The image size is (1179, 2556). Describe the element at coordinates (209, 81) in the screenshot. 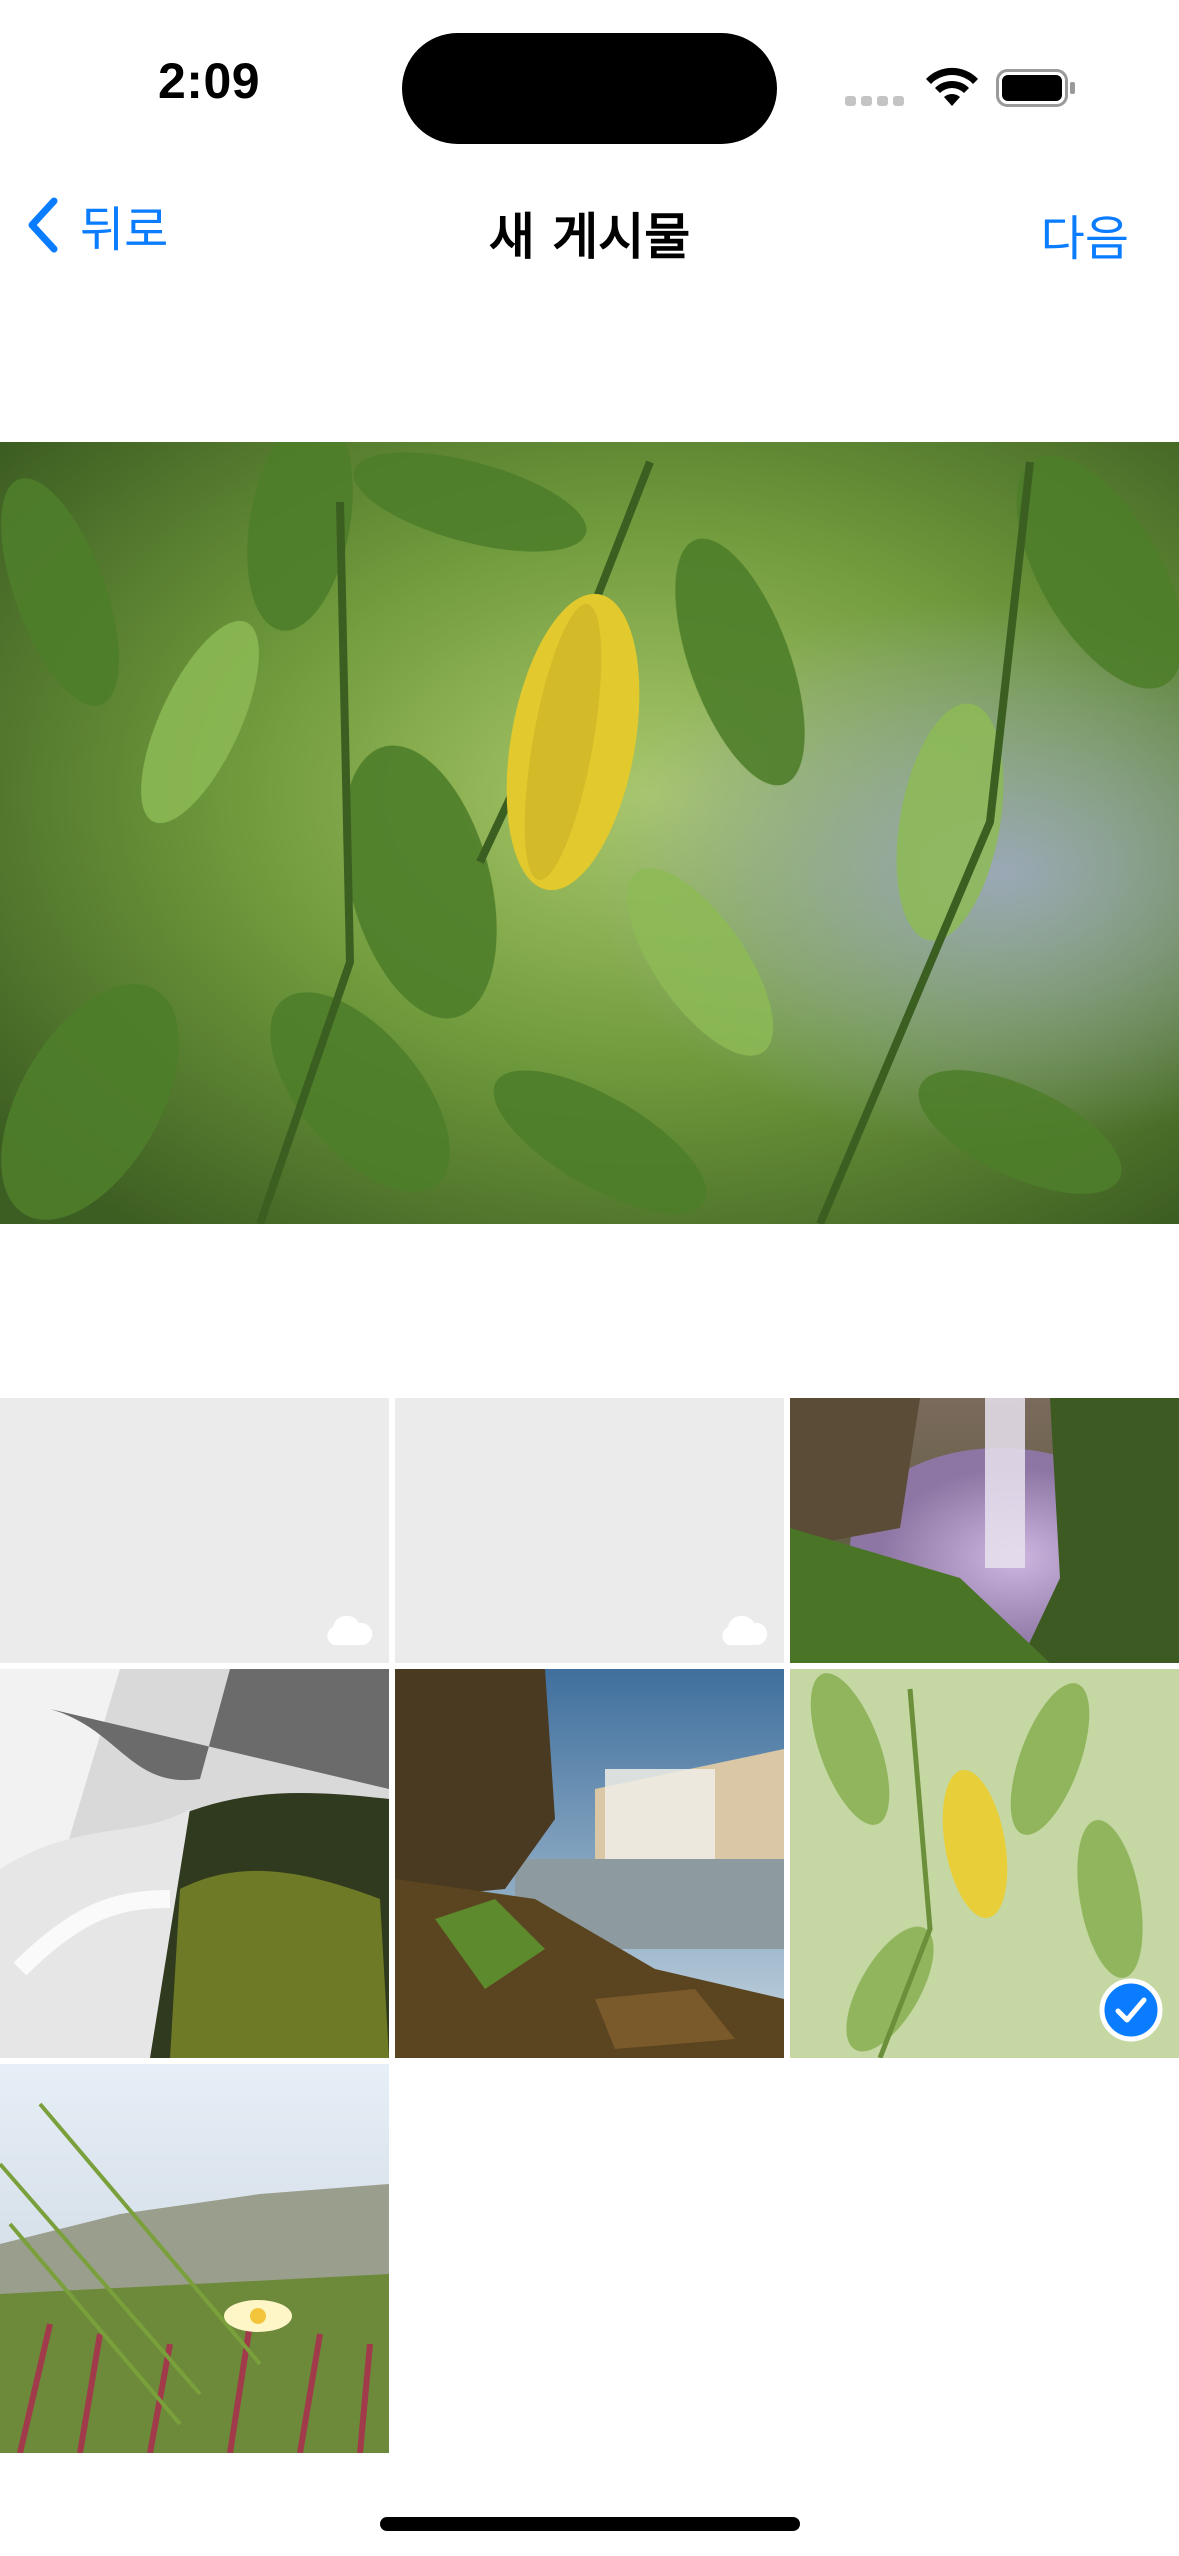

I see `status-time: 2:09` at that location.